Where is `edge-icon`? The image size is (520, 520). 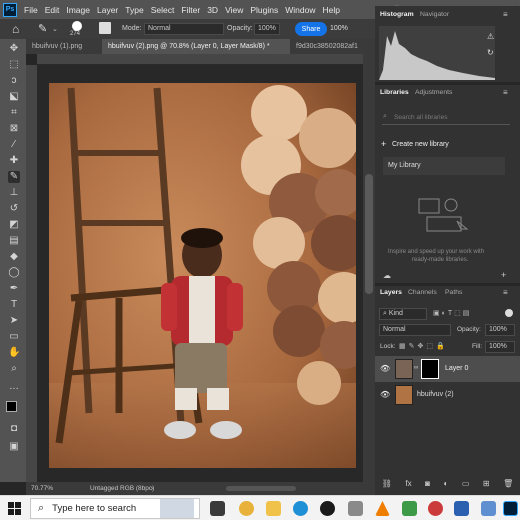 edge-icon is located at coordinates (300, 508).